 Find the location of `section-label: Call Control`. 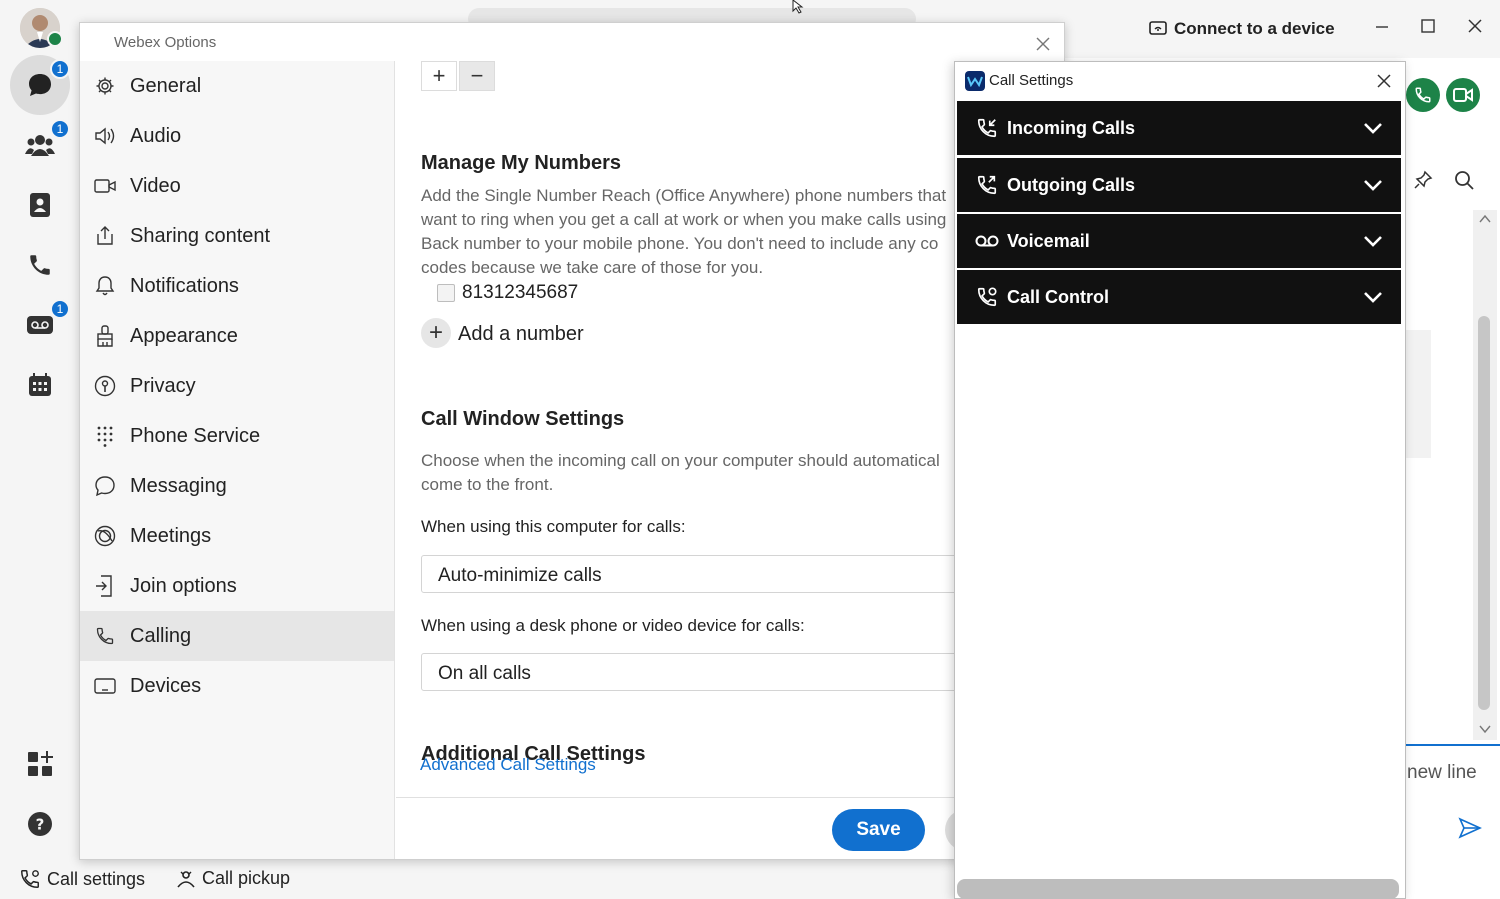

section-label: Call Control is located at coordinates (1058, 296).